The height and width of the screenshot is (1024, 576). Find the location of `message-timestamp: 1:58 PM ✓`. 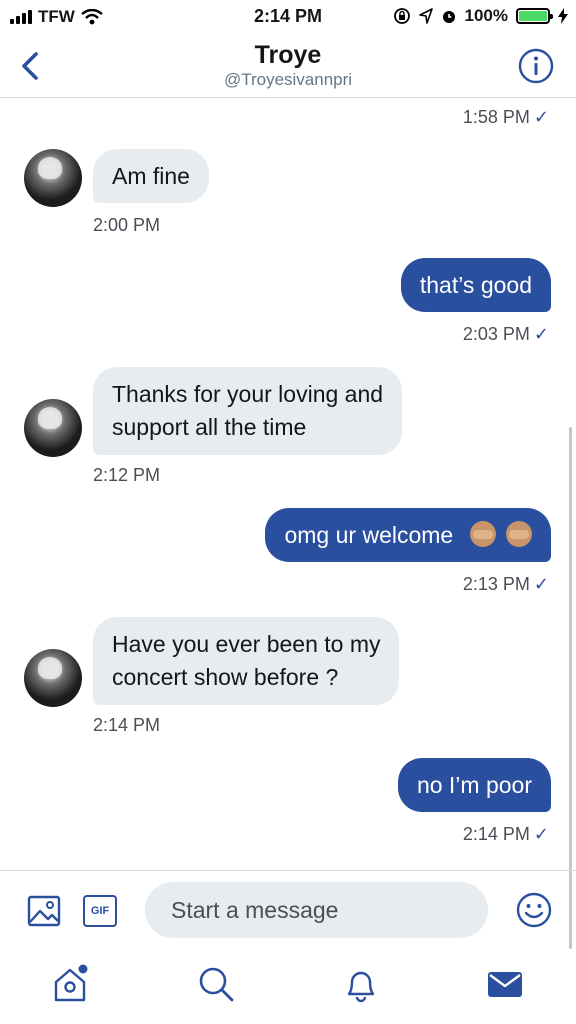

message-timestamp: 1:58 PM ✓ is located at coordinates (505, 117).